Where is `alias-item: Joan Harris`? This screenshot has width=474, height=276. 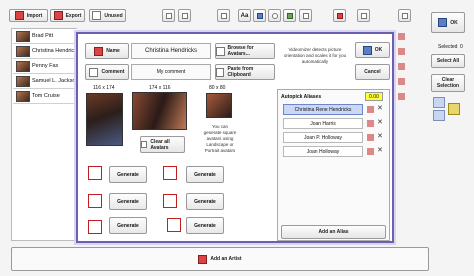 alias-item: Joan Harris is located at coordinates (323, 123).